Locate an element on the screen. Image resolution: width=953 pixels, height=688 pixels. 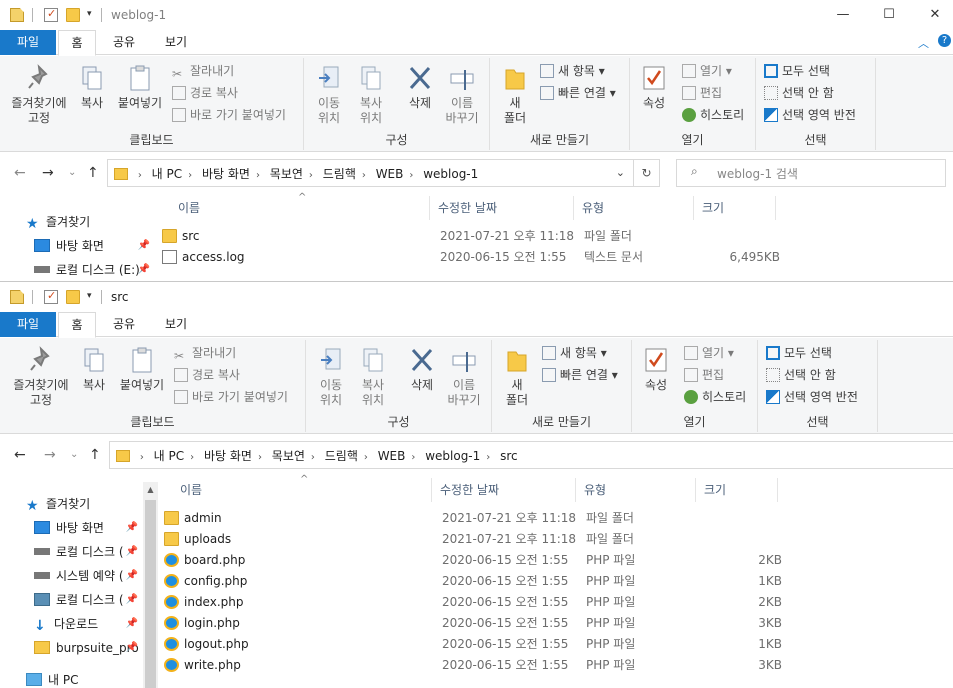
invert-selection-button: 선택 영역 반전 is located at coordinates (810, 115).